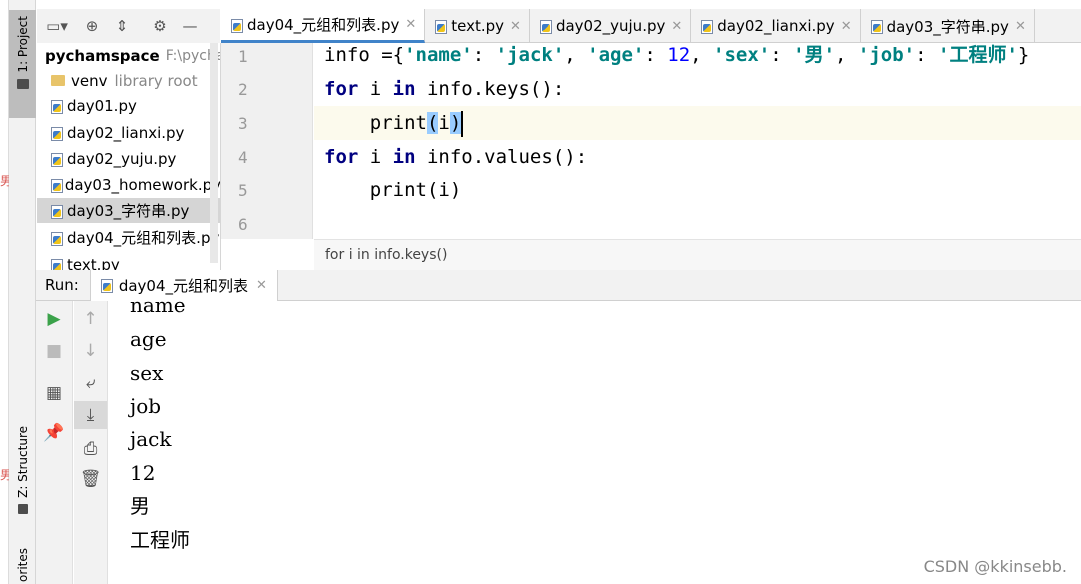 The height and width of the screenshot is (584, 1081). I want to click on console-line: sex, so click(147, 373).